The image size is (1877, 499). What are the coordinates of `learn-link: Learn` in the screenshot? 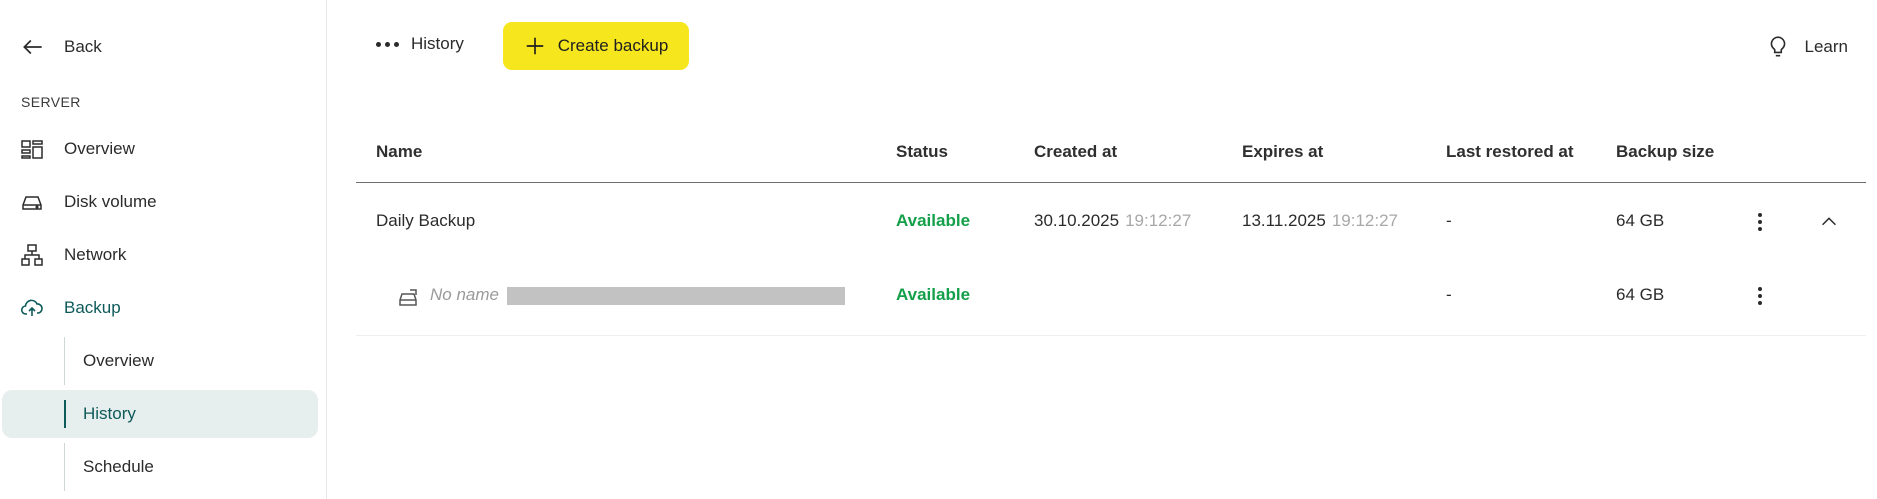 It's located at (1806, 47).